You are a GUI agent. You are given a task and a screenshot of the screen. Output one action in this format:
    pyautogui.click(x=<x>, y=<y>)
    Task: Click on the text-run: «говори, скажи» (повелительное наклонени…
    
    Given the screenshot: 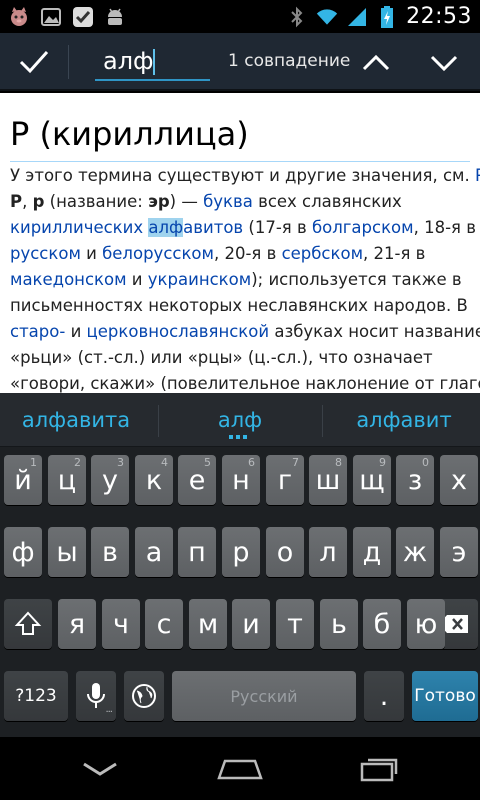 What is the action you would take?
    pyautogui.click(x=245, y=383)
    